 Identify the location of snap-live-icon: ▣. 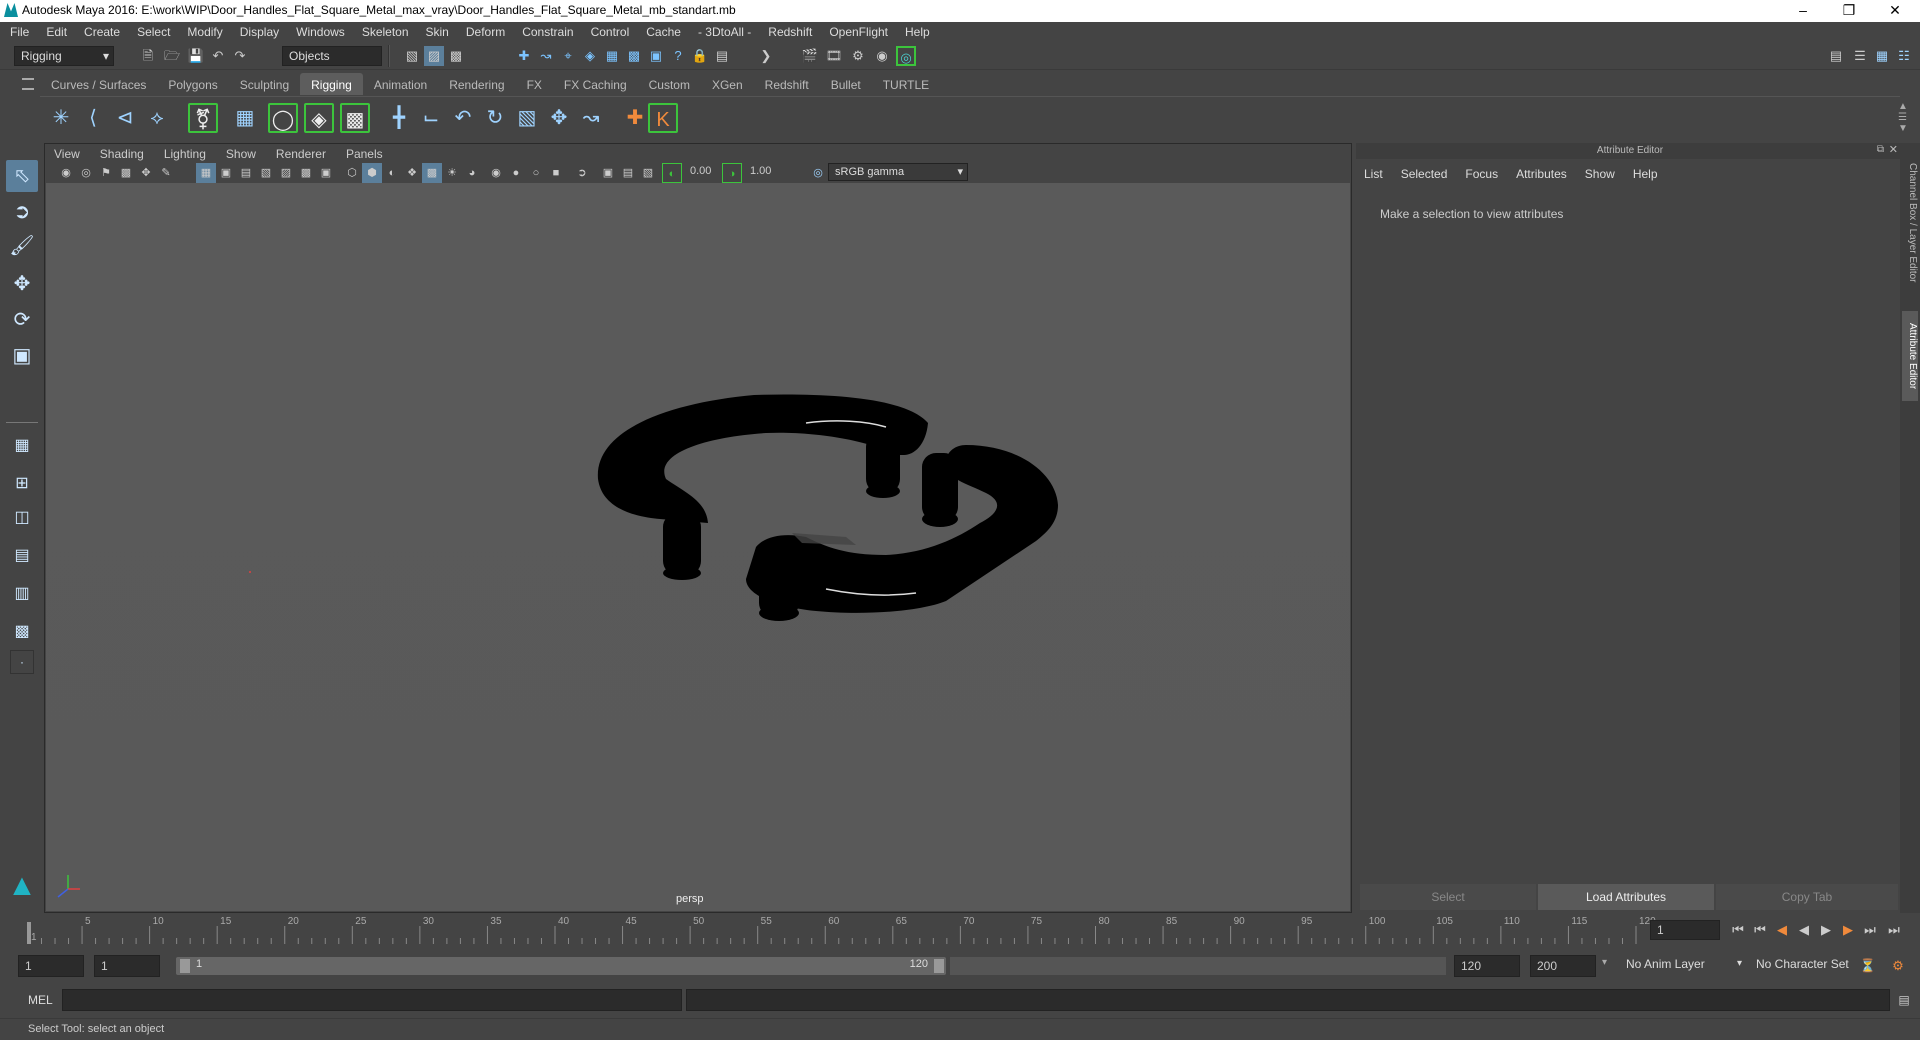
(656, 56).